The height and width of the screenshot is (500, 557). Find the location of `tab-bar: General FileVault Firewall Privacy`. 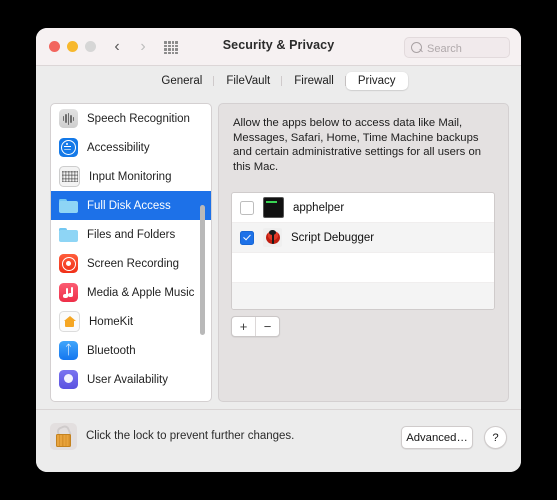

tab-bar: General FileVault Firewall Privacy is located at coordinates (278, 81).